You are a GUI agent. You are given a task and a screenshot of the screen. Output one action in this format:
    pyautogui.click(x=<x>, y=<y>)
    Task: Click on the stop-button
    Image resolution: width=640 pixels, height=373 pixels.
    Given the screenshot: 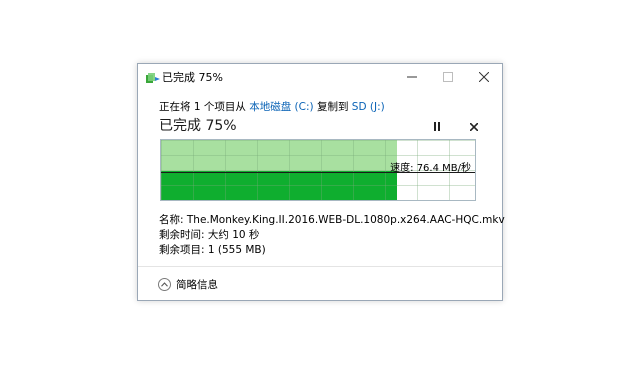 What is the action you would take?
    pyautogui.click(x=474, y=125)
    